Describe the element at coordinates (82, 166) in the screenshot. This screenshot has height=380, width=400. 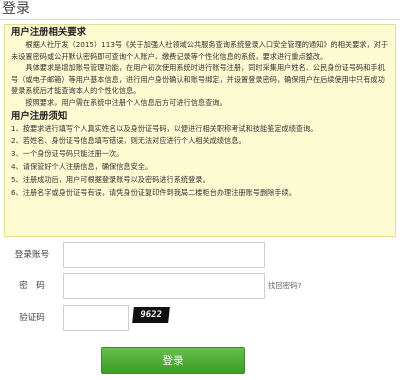
I see `instruction-item: 4、请保管好个人注册信息，确保信息安全。` at that location.